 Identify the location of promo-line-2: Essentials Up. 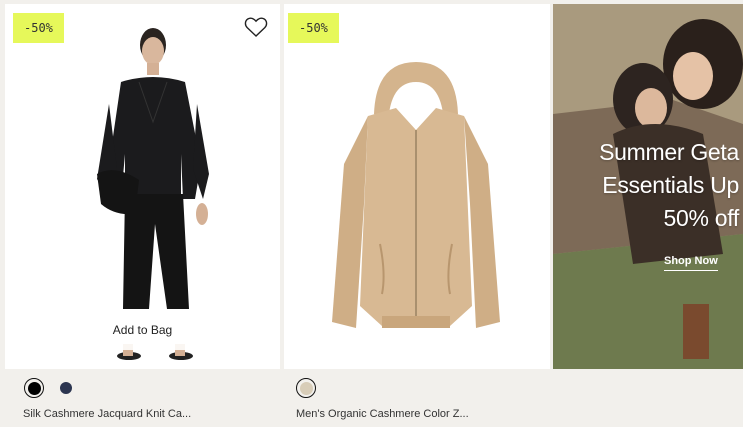
(670, 185).